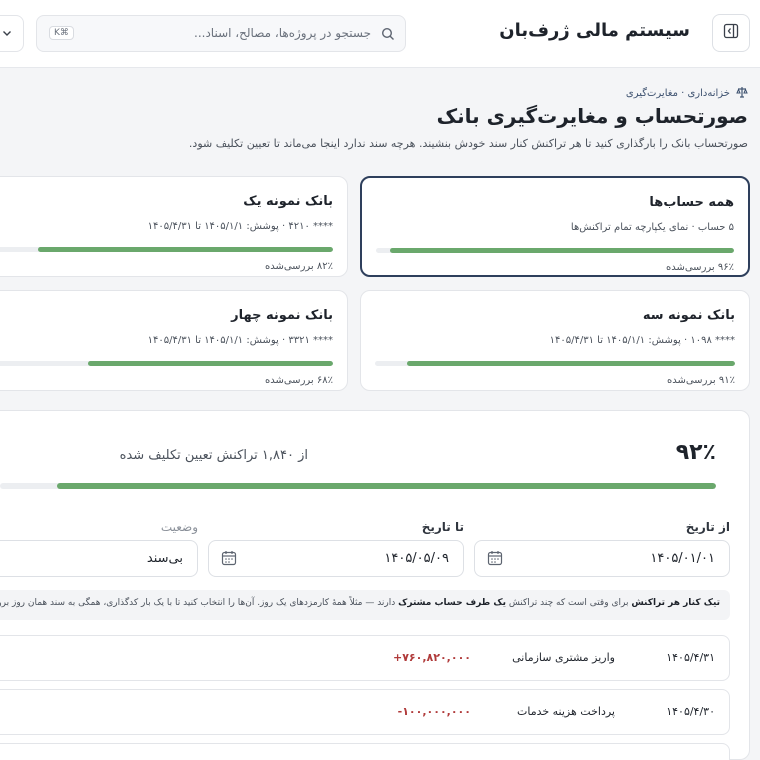 This screenshot has height=760, width=760. I want to click on account-meta: **** ۱۰۹۸ · پوشش: ۱۴۰۵/۱/۱ تا ۱۴۰۵/۴/۳۱, so click(642, 340).